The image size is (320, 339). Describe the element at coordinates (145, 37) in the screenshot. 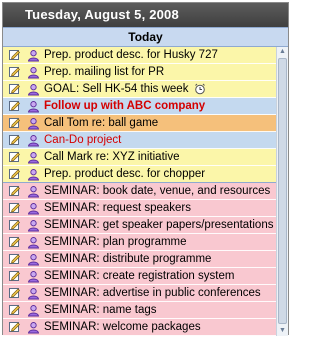

I see `today-section-header: Today` at that location.